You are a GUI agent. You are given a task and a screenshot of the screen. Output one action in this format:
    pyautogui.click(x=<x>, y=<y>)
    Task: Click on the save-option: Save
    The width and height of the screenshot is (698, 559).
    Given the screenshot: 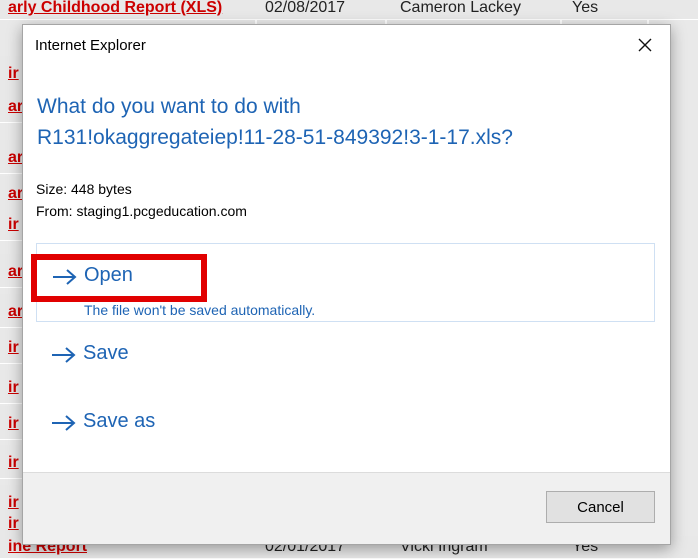 What is the action you would take?
    pyautogui.click(x=345, y=355)
    